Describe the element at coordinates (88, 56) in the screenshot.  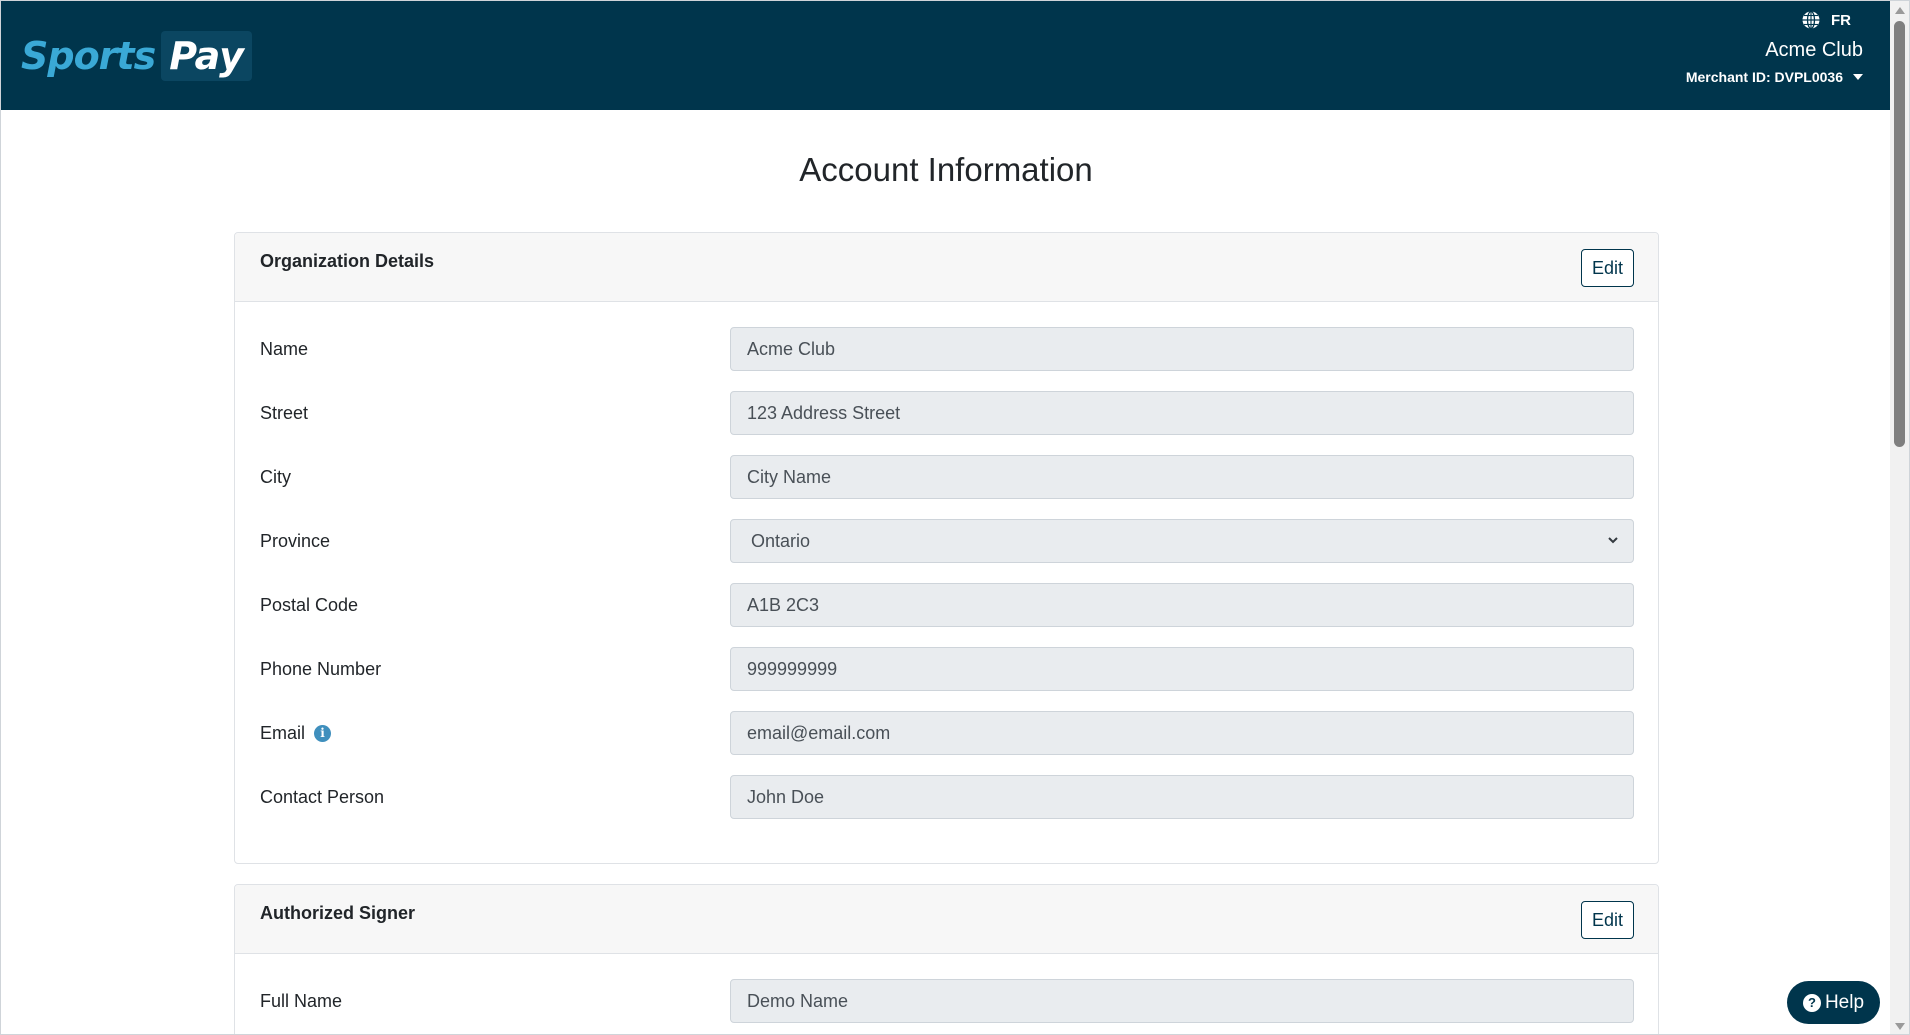
I see `logo-sports-text: Sports` at that location.